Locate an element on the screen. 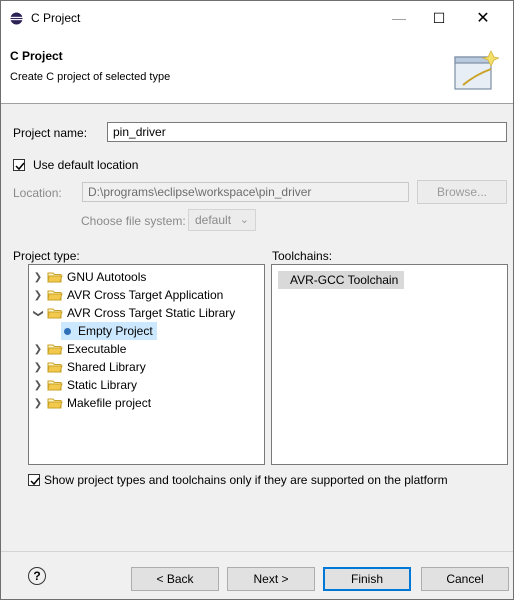  chevron-down-icon: ❯ is located at coordinates (38, 313).